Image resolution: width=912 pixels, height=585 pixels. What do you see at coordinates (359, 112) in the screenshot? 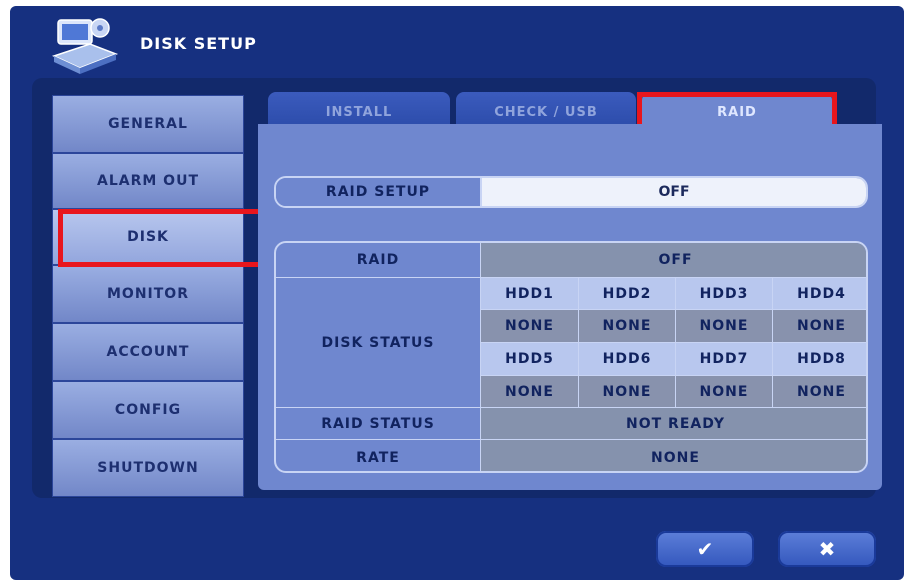
I see `tab-label: INSTALL` at bounding box center [359, 112].